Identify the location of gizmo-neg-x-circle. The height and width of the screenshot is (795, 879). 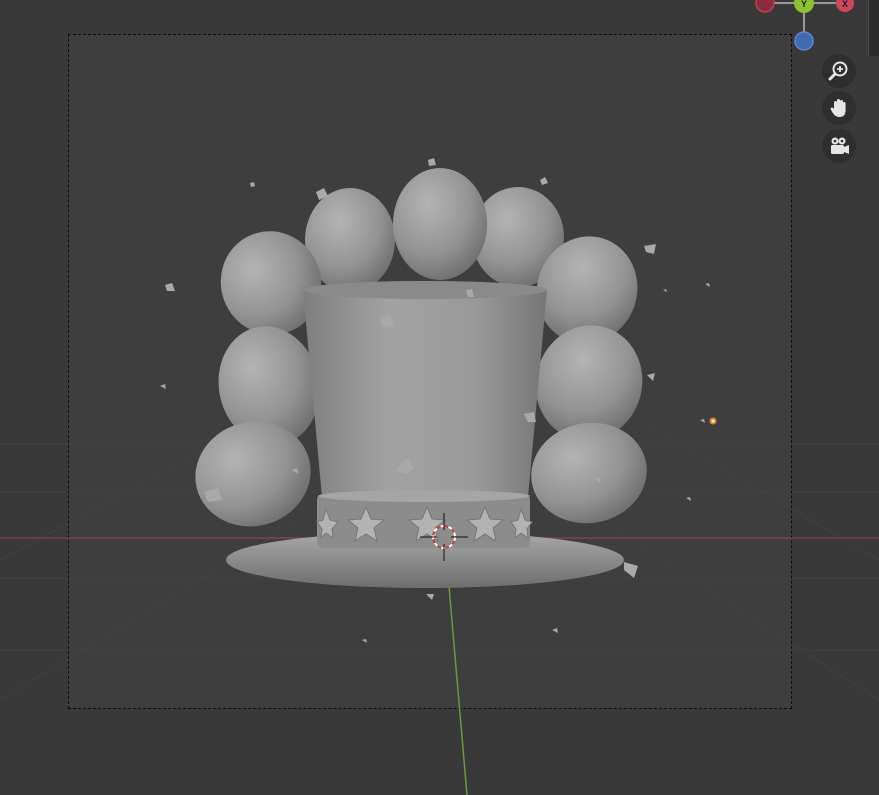
(765, 6).